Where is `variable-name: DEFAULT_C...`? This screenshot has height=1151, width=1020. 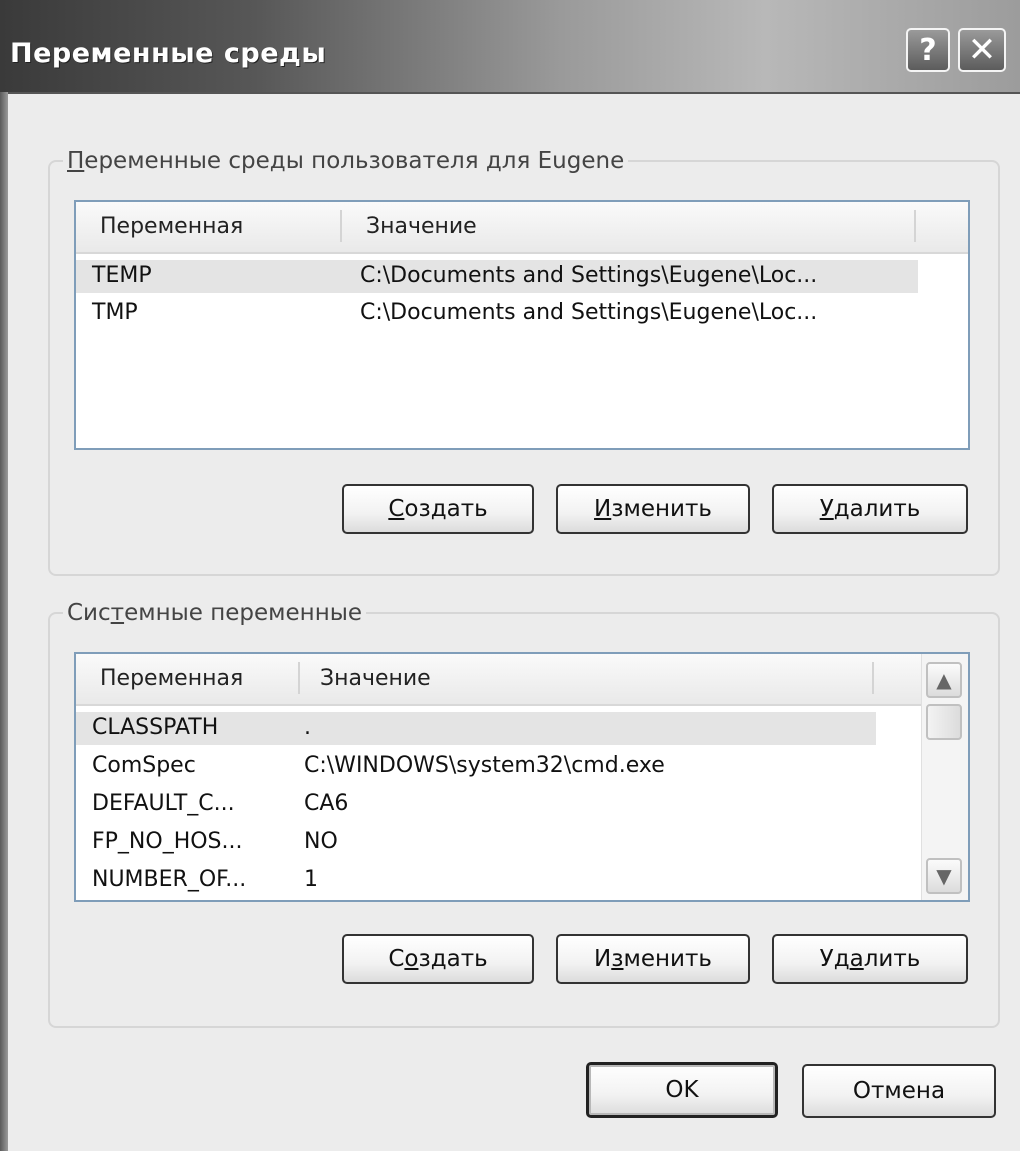
variable-name: DEFAULT_C... is located at coordinates (163, 803).